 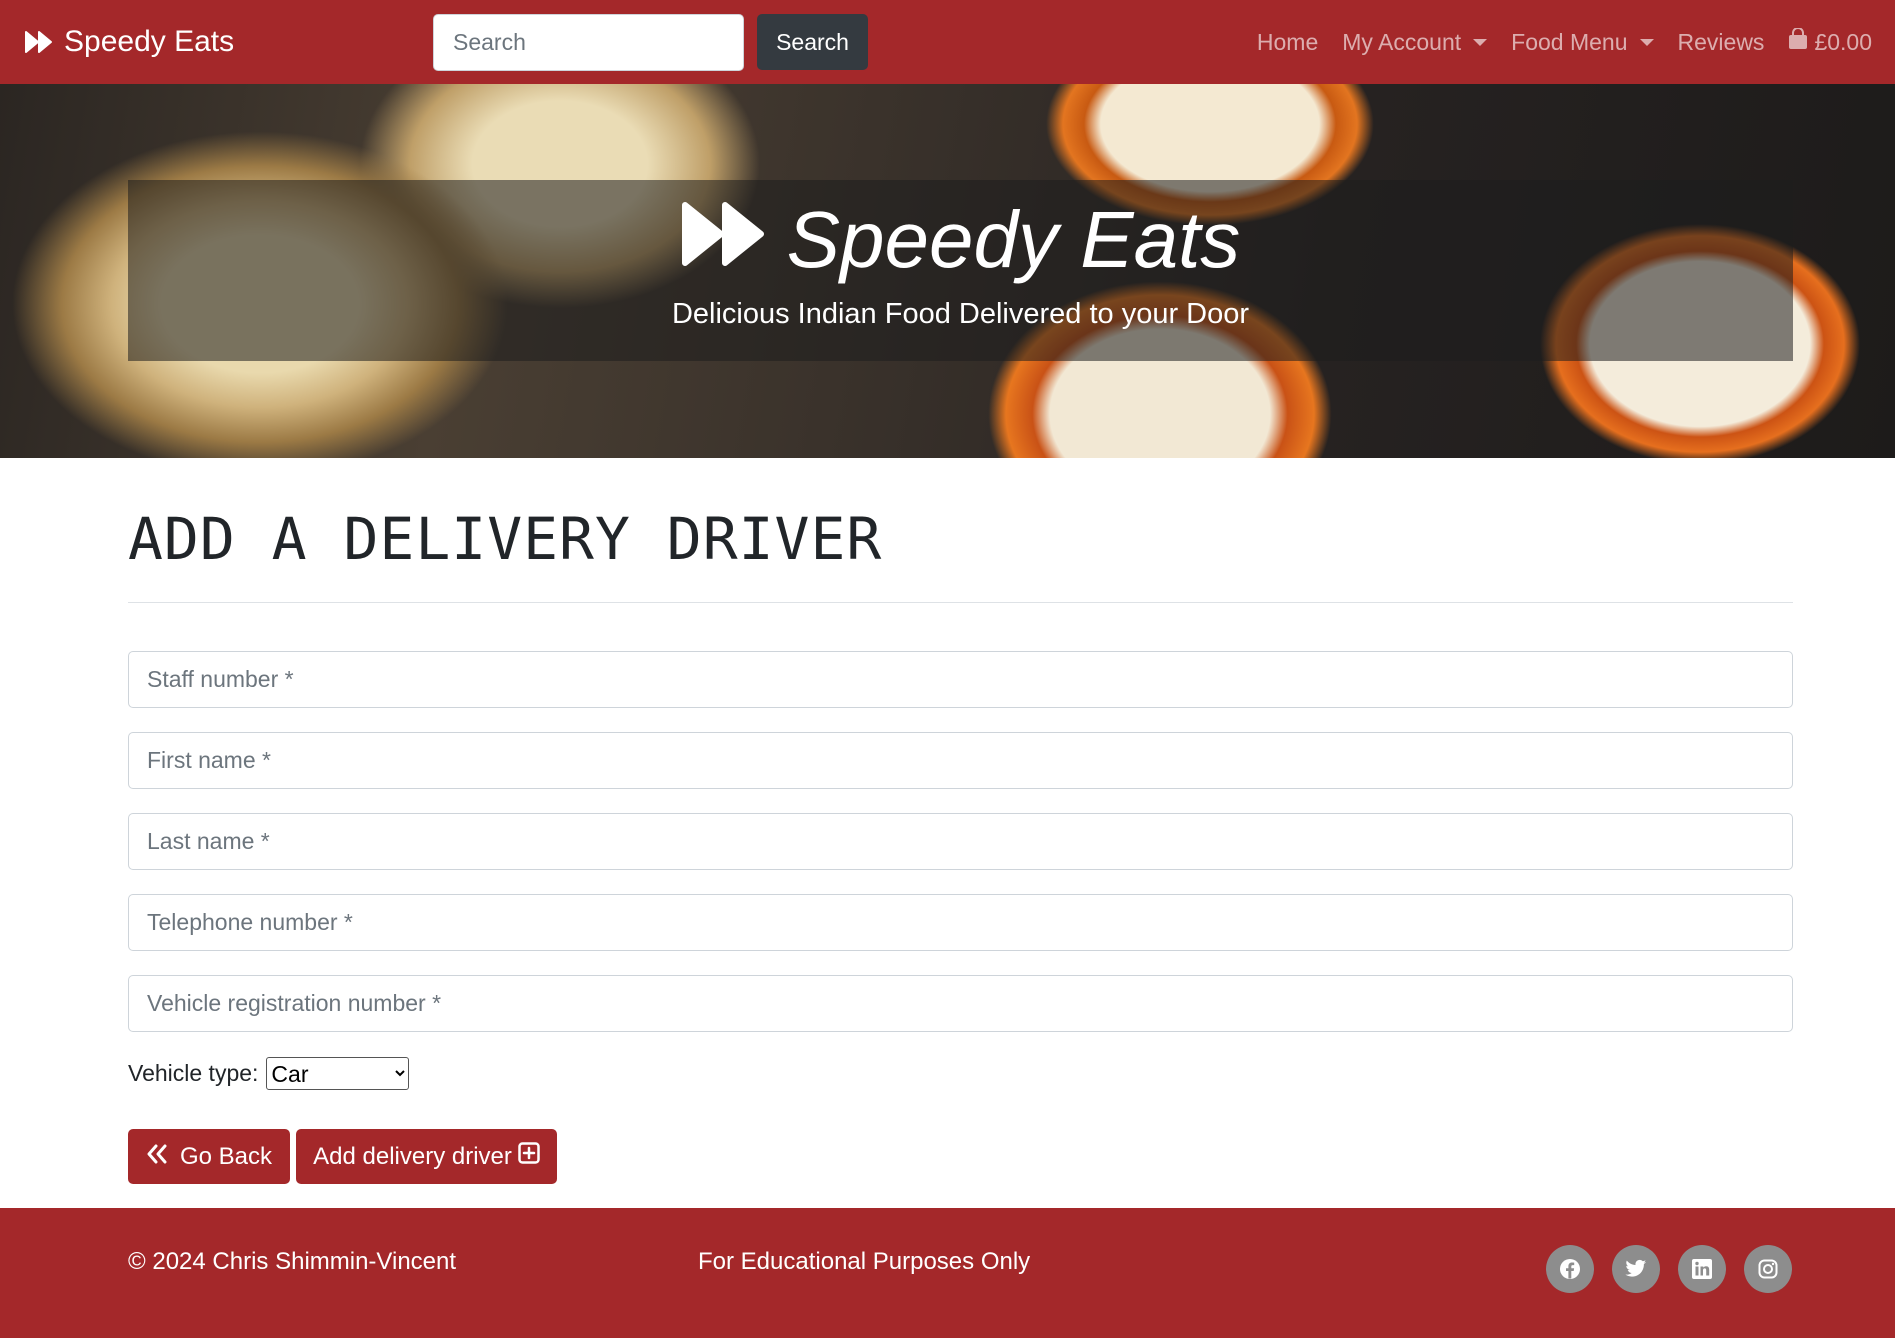 What do you see at coordinates (1013, 239) in the screenshot?
I see `hero-title-text: Speedy Eats` at bounding box center [1013, 239].